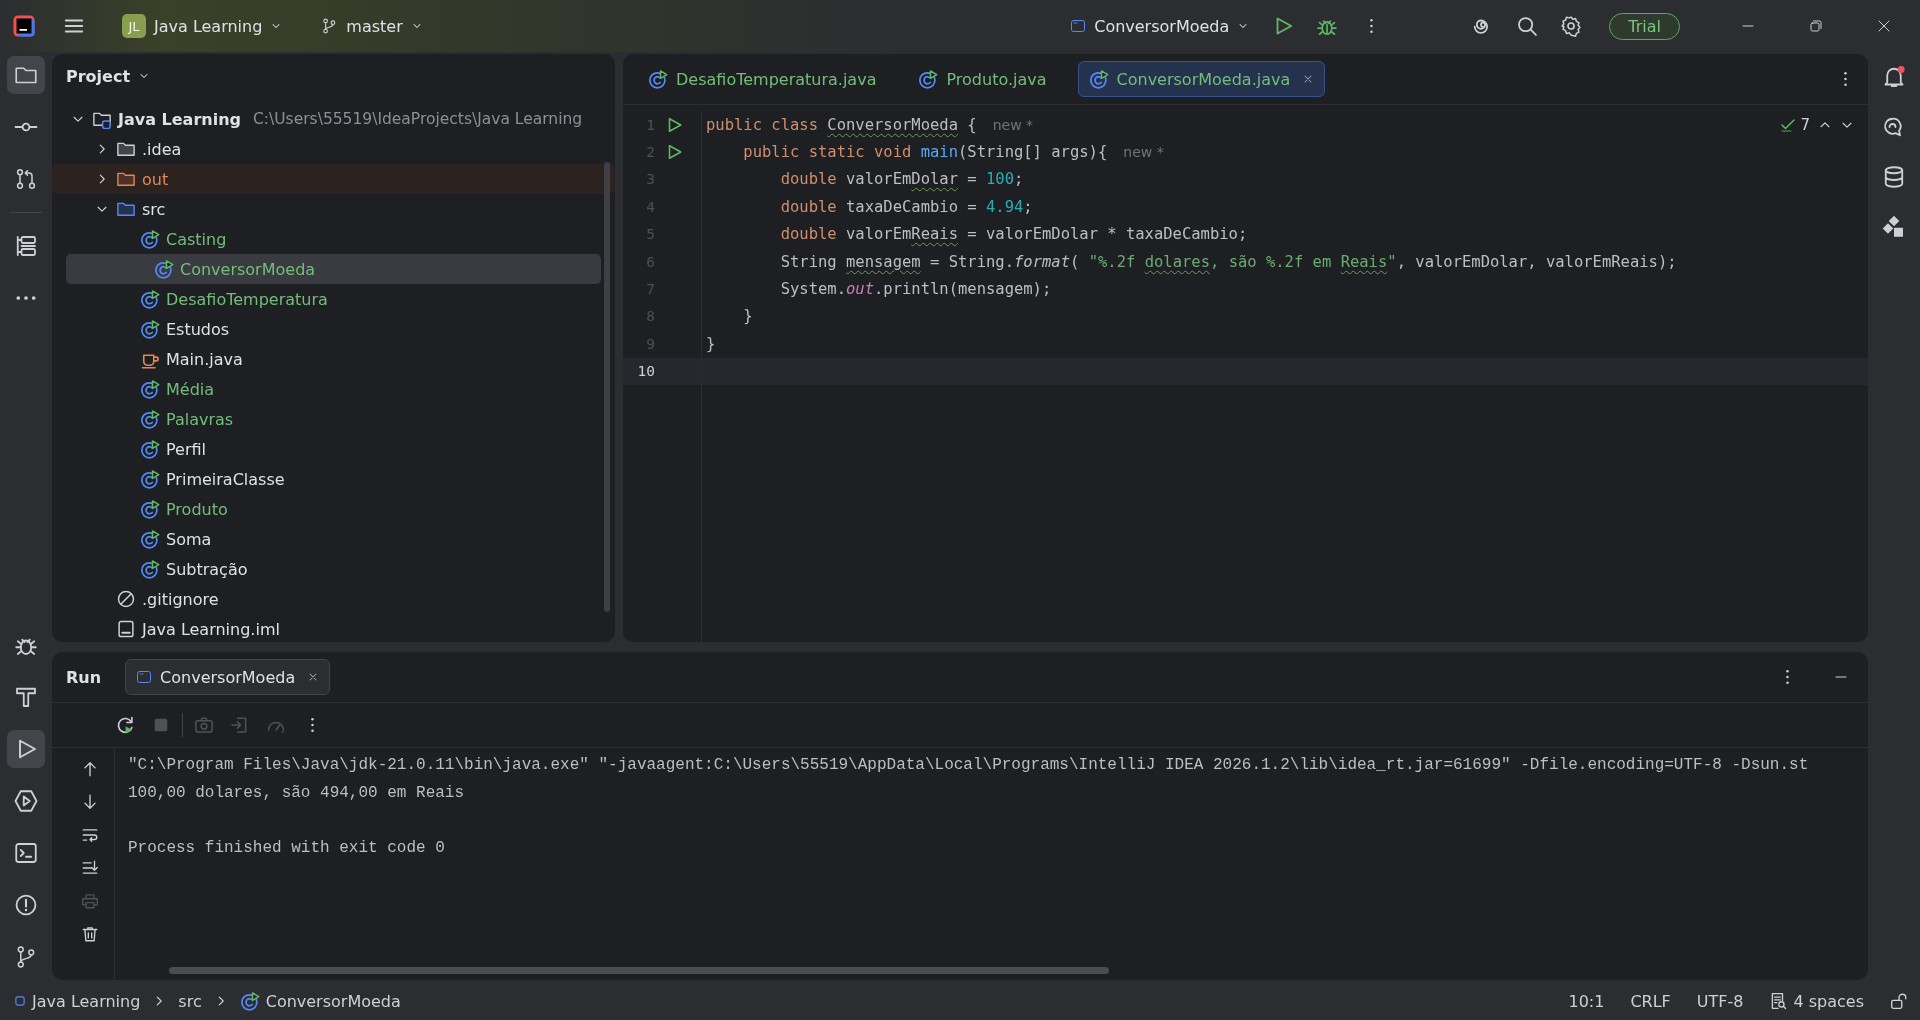 This screenshot has width=1920, height=1020. I want to click on hammer-icon, so click(26, 697).